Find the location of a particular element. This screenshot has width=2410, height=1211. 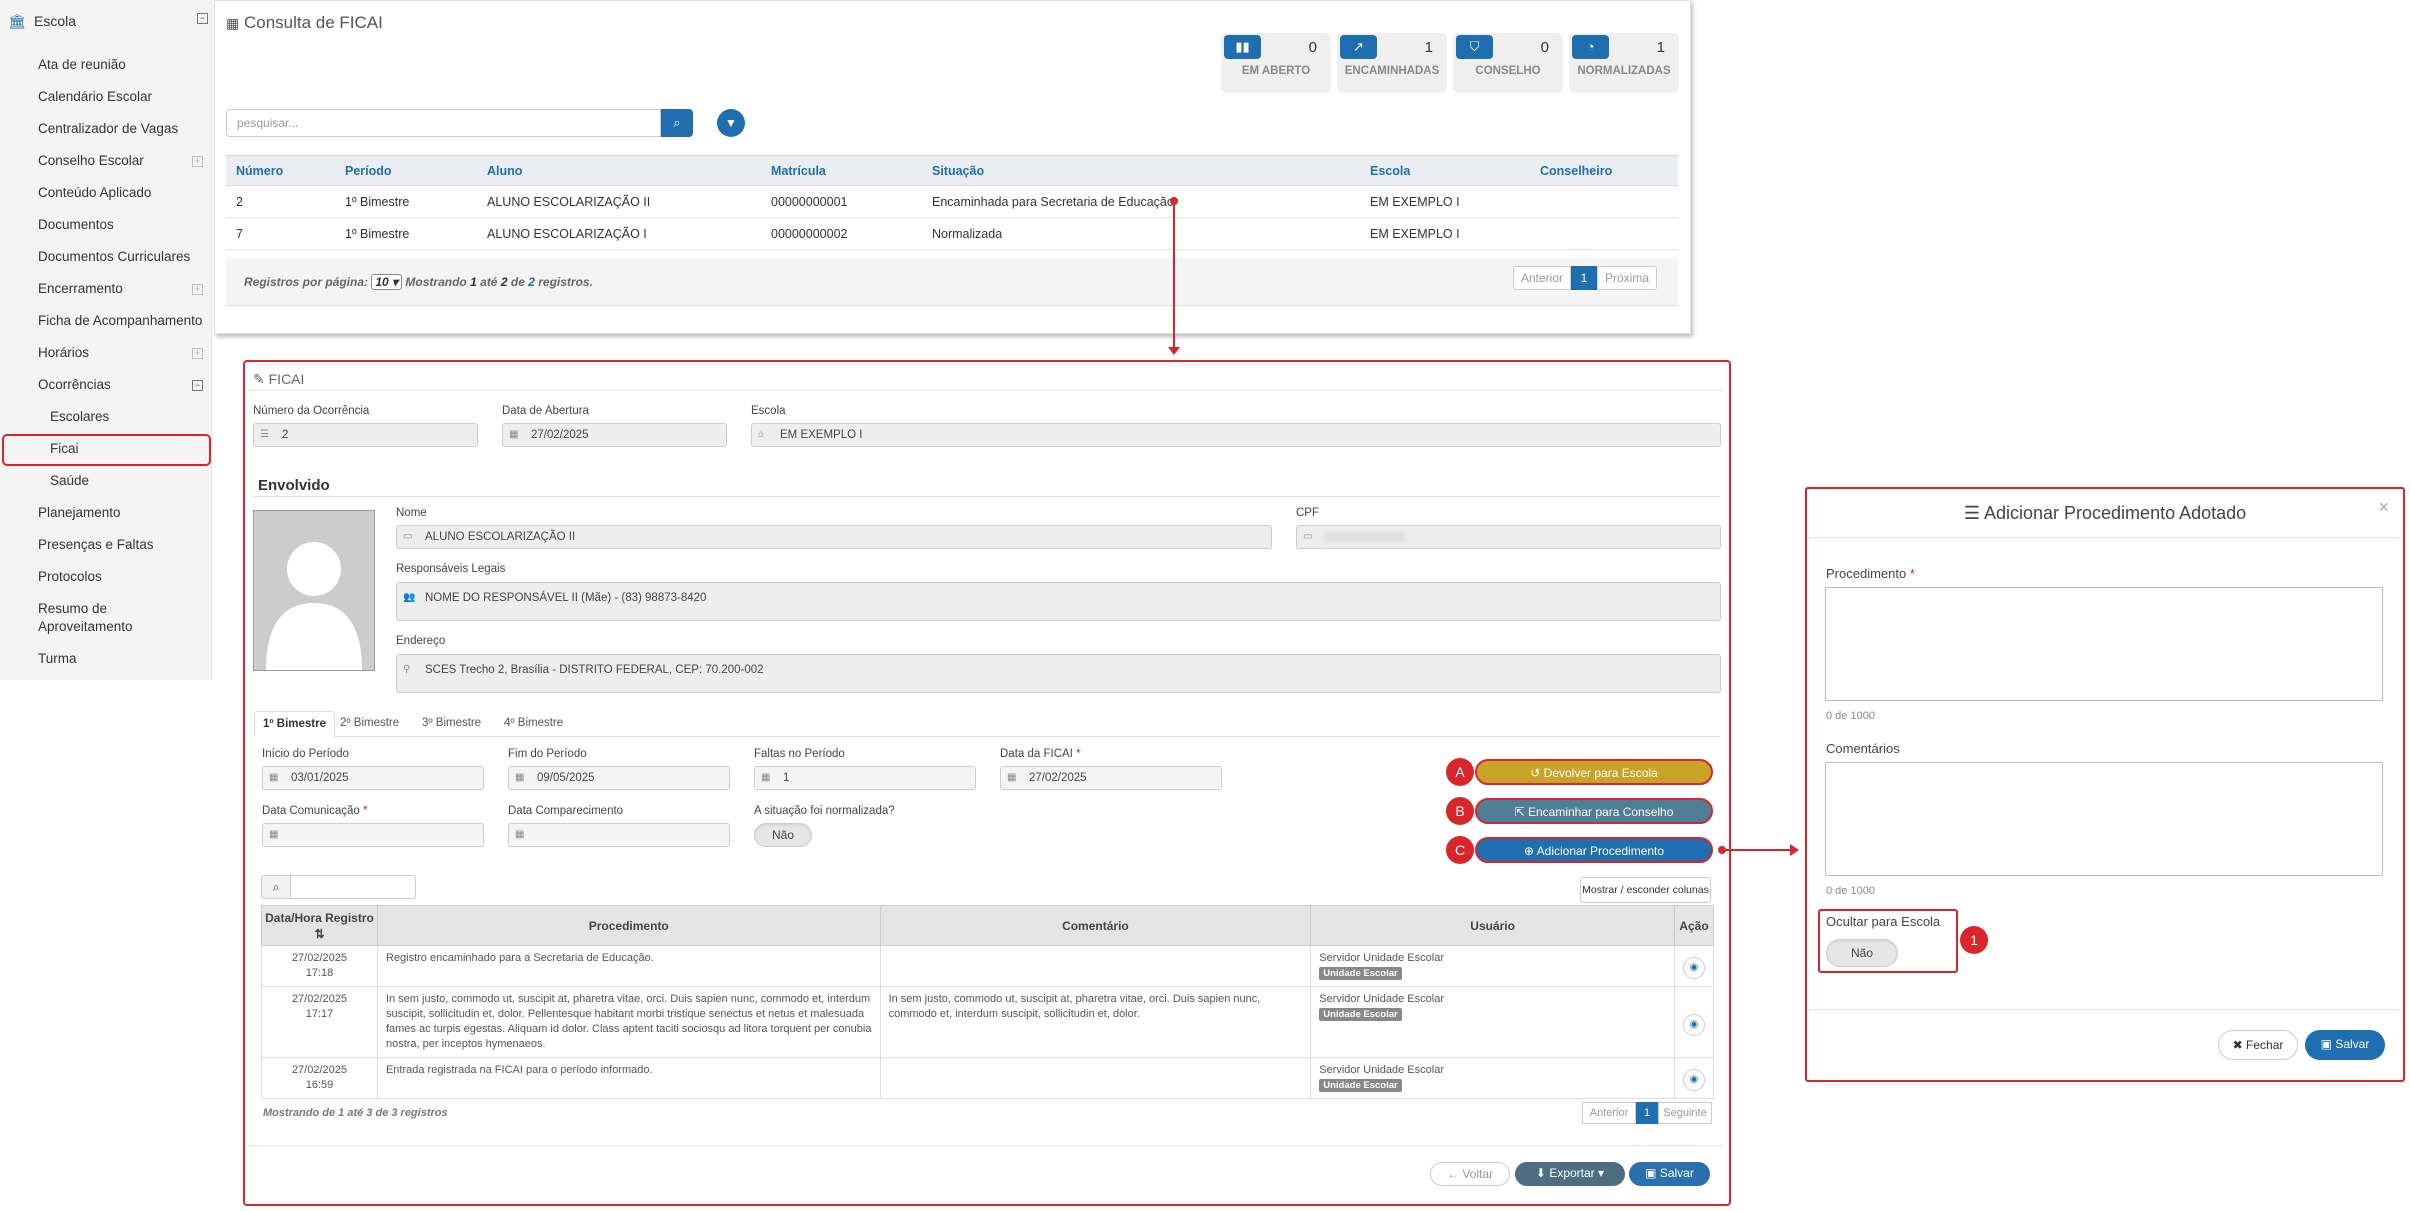

exportar-button: ⬇ Exportar ▾ is located at coordinates (1570, 1174).